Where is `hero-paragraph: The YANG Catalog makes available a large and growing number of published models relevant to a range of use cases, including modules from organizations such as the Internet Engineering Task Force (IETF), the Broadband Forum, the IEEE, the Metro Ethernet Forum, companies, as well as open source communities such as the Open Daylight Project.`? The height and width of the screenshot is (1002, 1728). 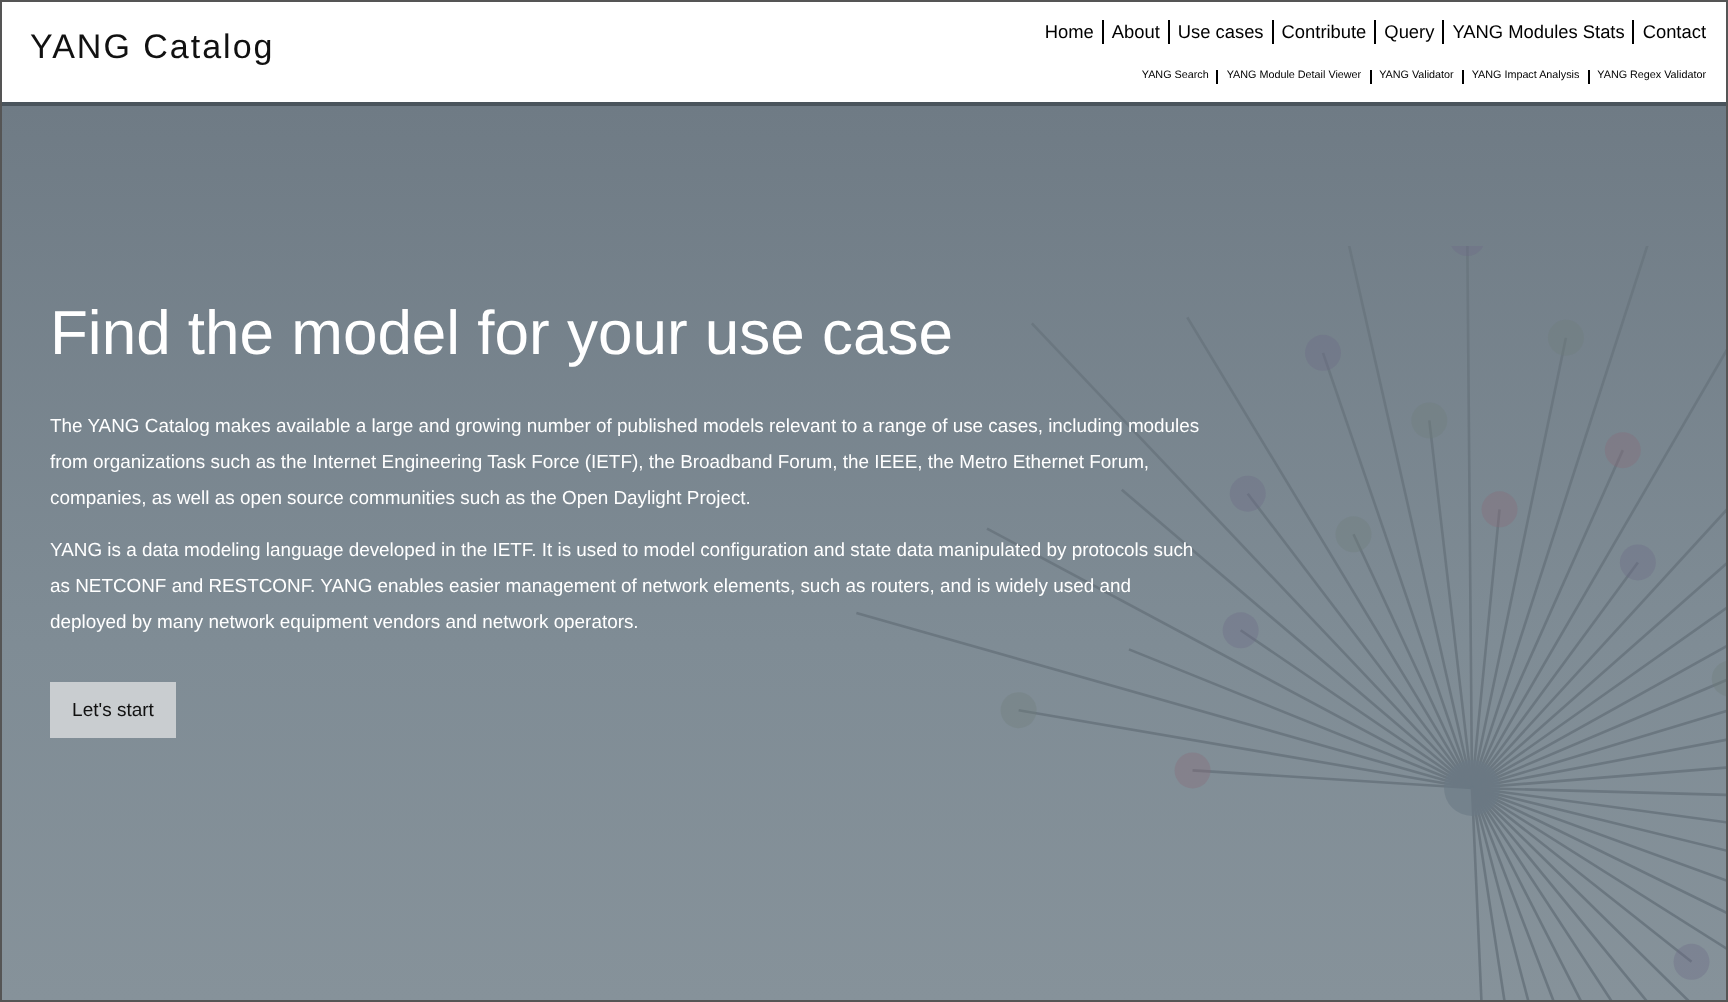
hero-paragraph: The YANG Catalog makes available a large and growing number of published models relevant to a range of use cases, including modules from organizations such as the Internet Engineering Task Force (IETF), the Broadband Forum, the IEEE, the Metro Ethernet Forum, companies, as well as open source communities such as the Open Daylight Project. is located at coordinates (626, 464).